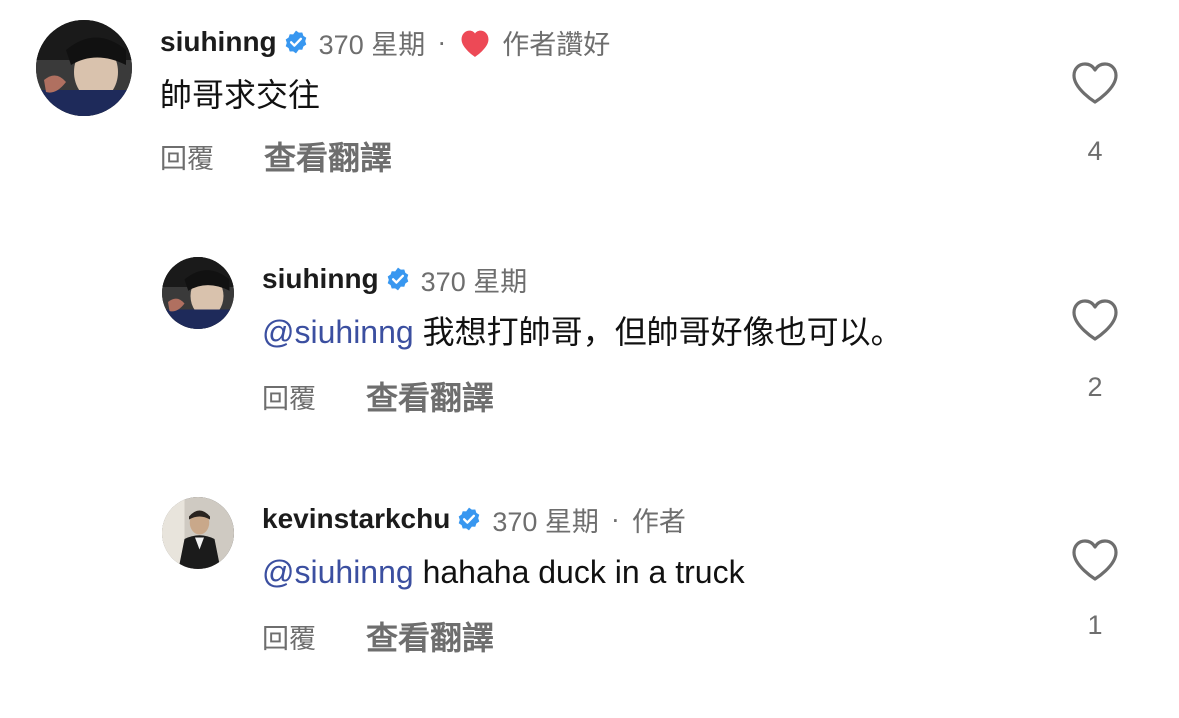  Describe the element at coordinates (658, 521) in the screenshot. I see `author-label: 作者` at that location.